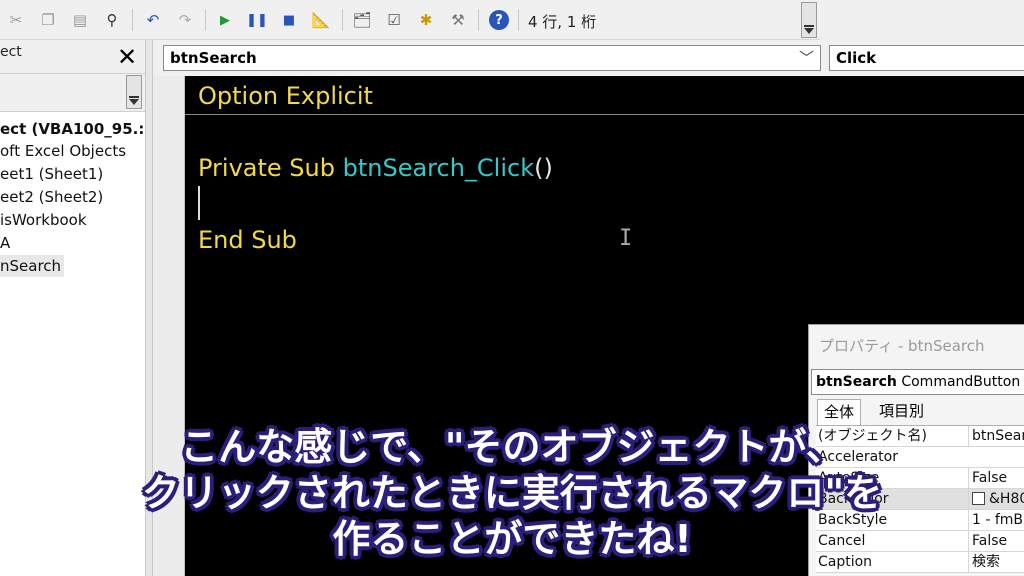 This screenshot has height=576, width=1024. Describe the element at coordinates (48, 20) in the screenshot. I see `copy-icon: ❐` at that location.